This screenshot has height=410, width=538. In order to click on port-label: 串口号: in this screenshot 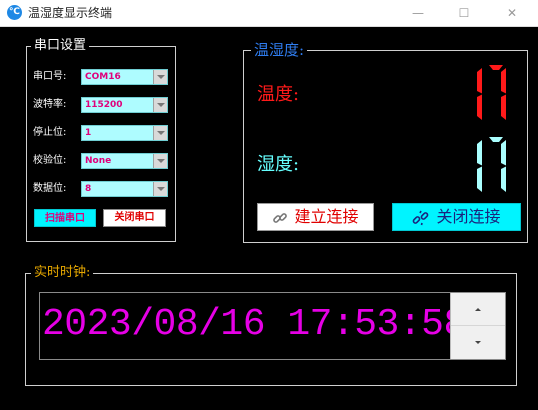, I will do `click(50, 76)`.